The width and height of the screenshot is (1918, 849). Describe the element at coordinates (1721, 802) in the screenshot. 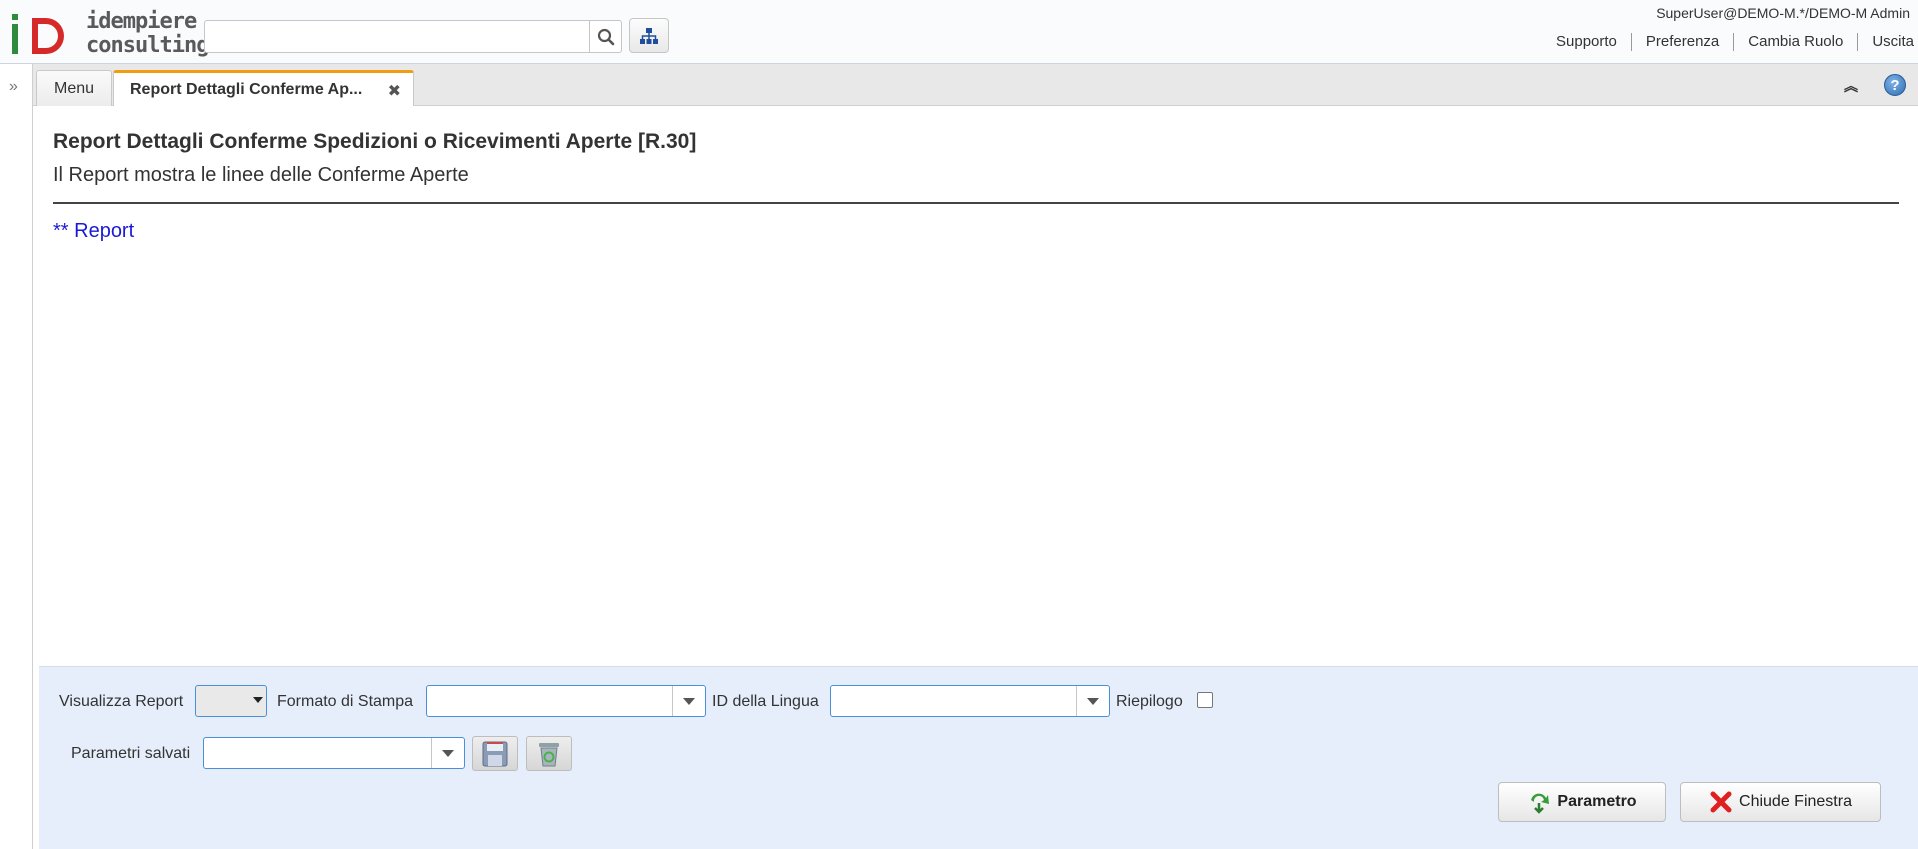

I see `red-x-icon` at that location.